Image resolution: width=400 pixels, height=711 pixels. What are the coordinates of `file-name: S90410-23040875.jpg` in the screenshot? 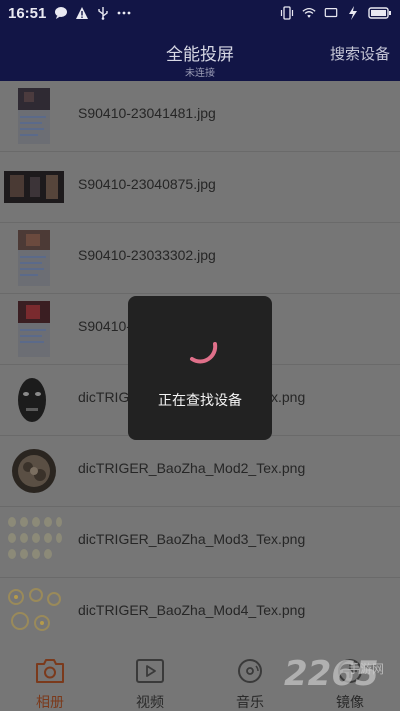 It's located at (147, 184).